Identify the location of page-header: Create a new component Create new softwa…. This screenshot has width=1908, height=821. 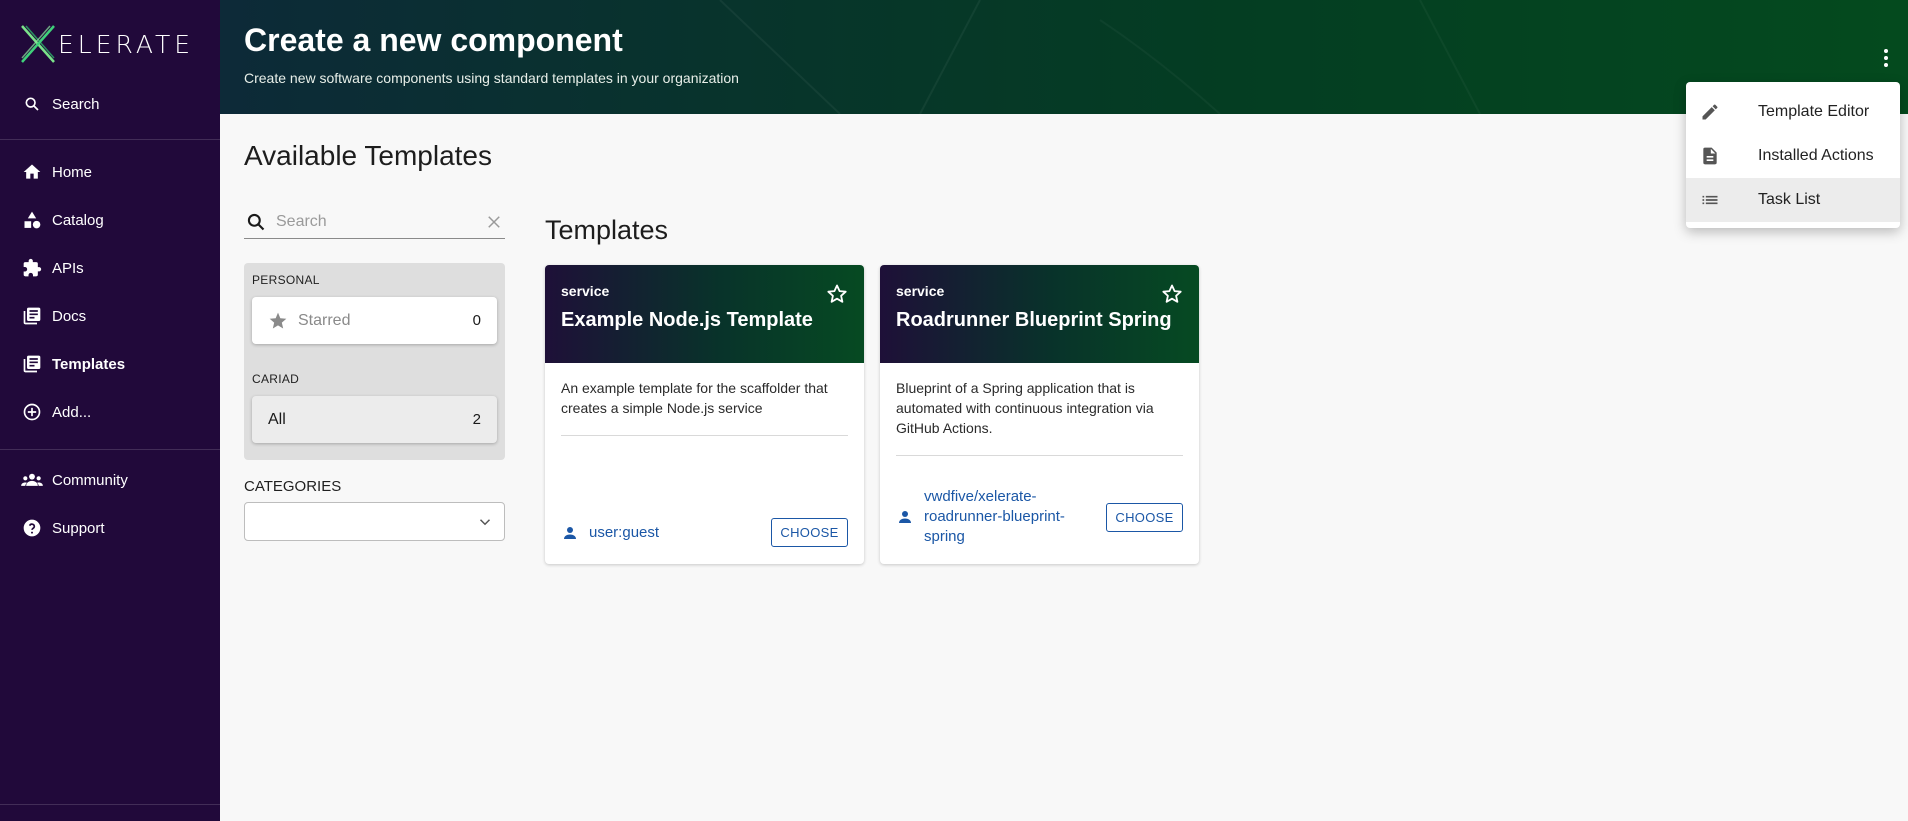
(1064, 57).